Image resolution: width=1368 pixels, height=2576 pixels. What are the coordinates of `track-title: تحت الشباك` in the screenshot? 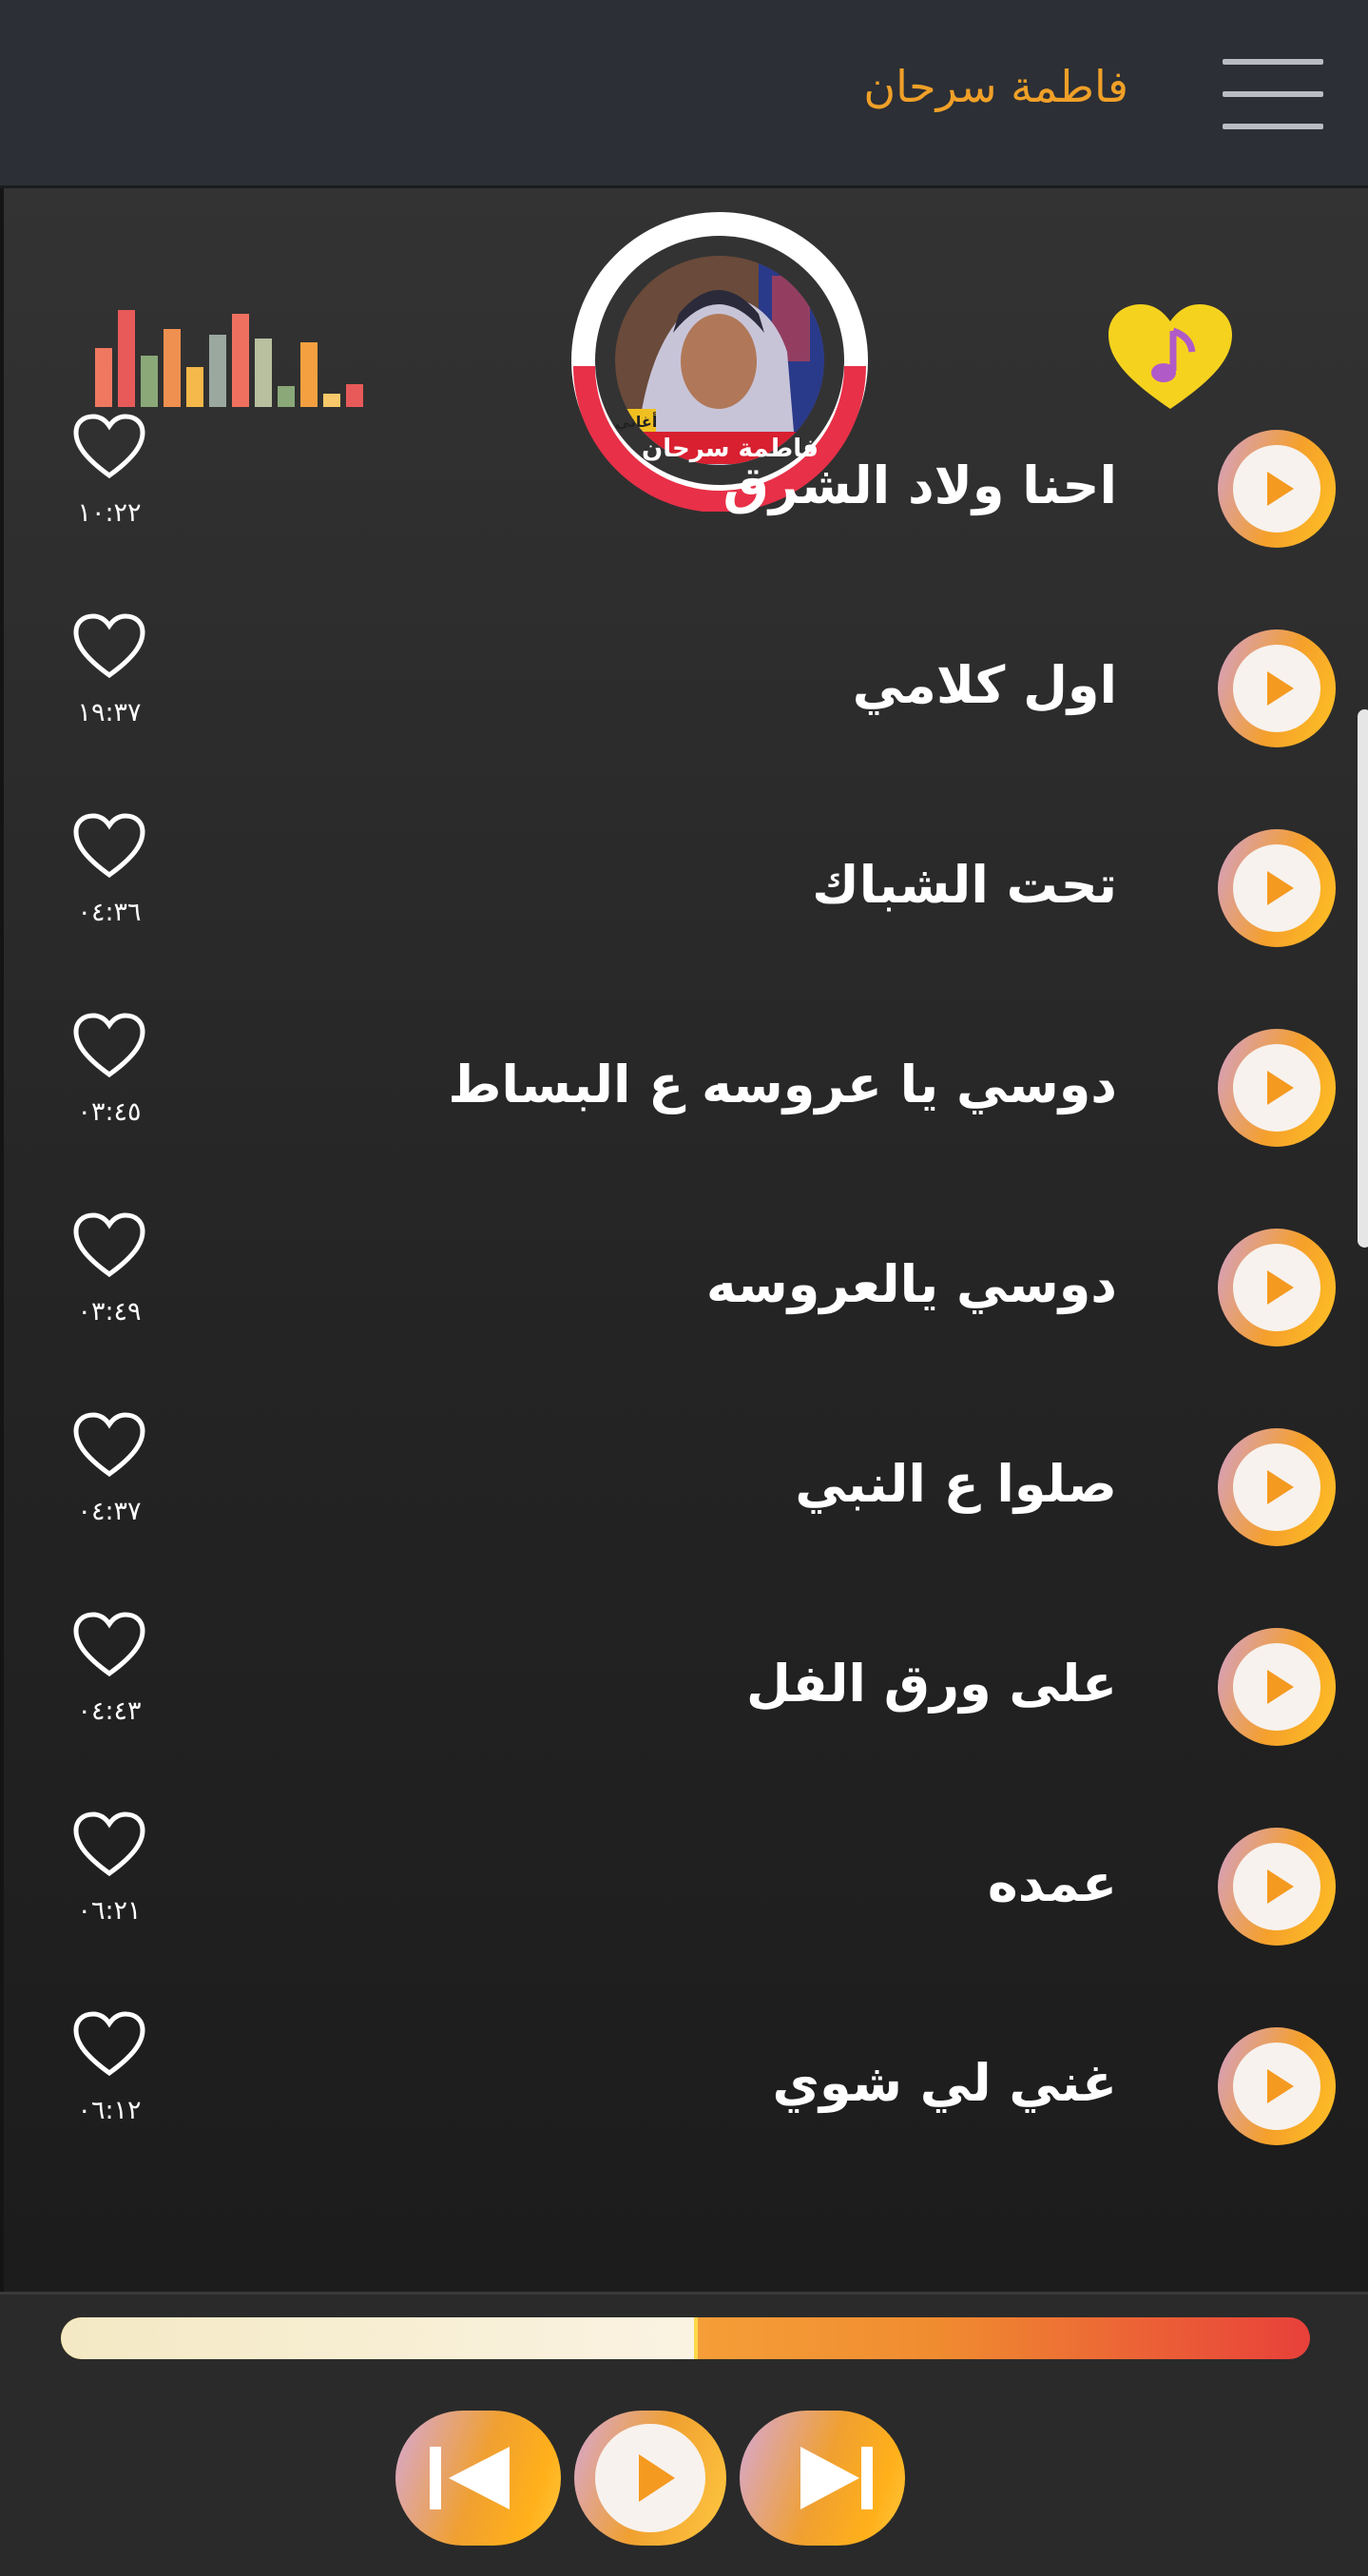 It's located at (964, 885).